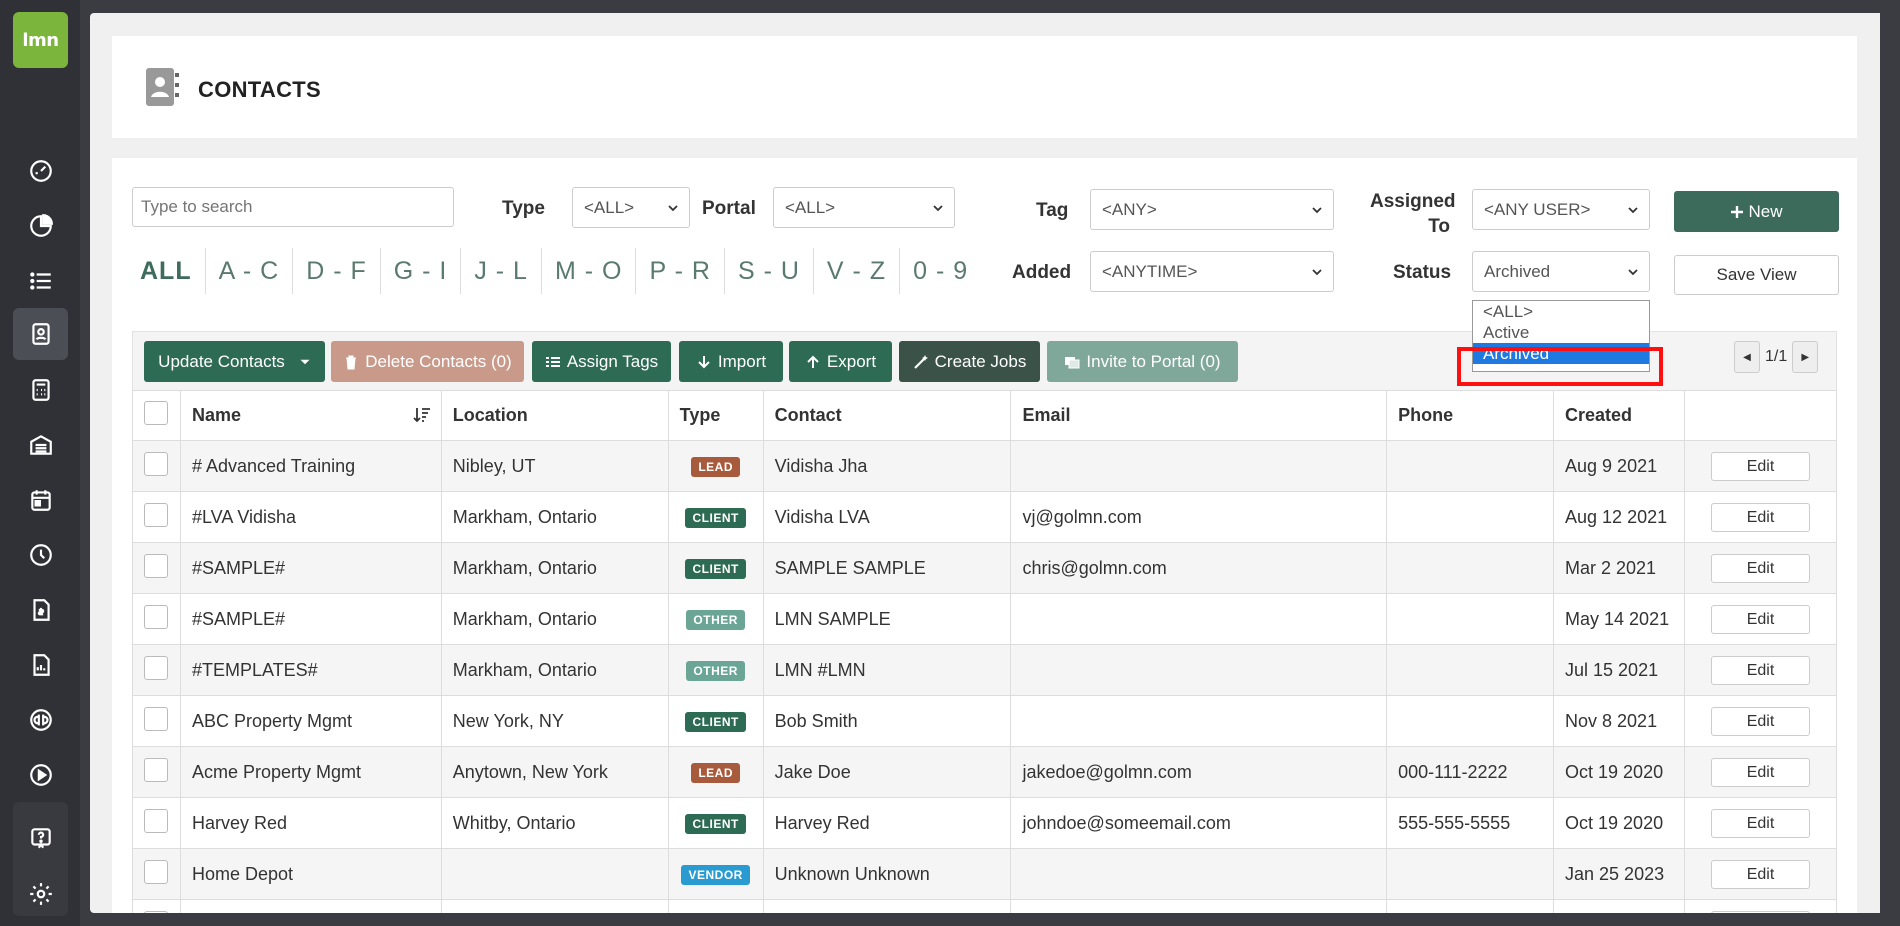 Image resolution: width=1900 pixels, height=926 pixels. Describe the element at coordinates (40, 720) in the screenshot. I see `quickbooks-icon` at that location.